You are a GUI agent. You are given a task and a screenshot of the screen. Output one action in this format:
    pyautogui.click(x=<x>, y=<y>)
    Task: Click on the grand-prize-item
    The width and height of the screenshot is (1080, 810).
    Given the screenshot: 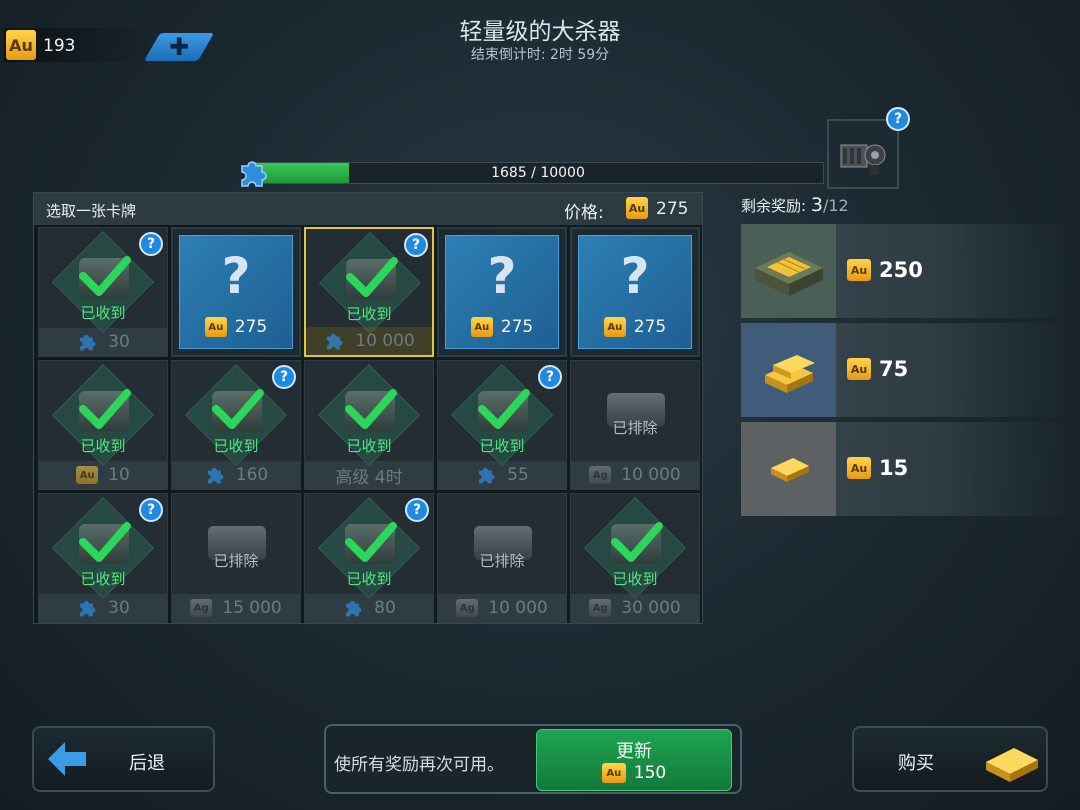 What is the action you would take?
    pyautogui.click(x=863, y=154)
    